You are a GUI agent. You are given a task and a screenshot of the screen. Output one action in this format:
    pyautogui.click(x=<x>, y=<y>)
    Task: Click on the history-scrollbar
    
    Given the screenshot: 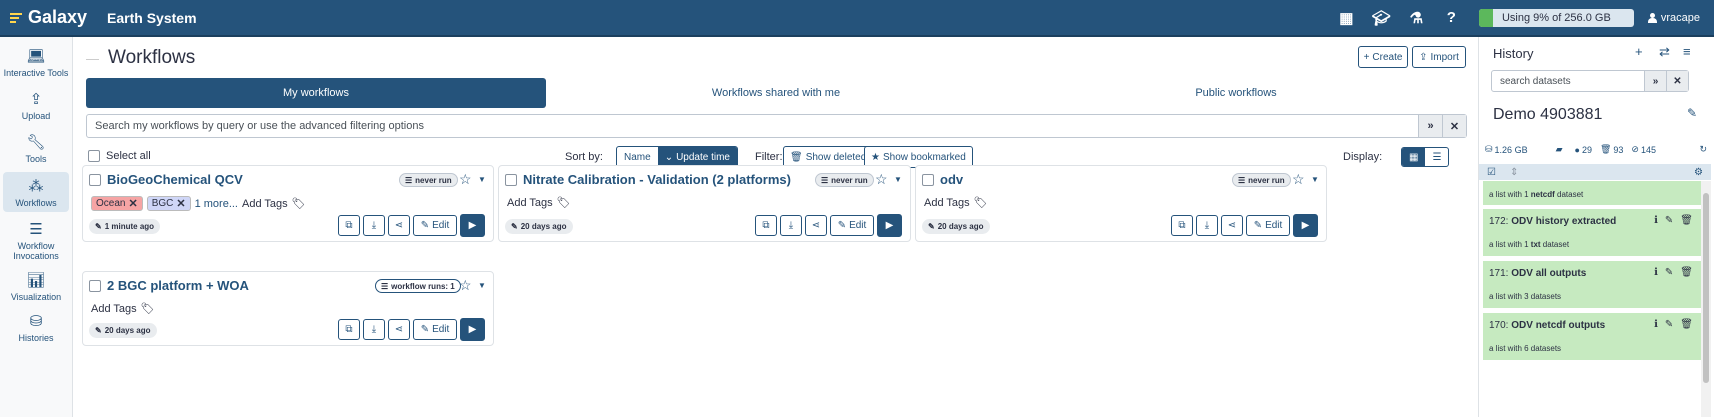 What is the action you would take?
    pyautogui.click(x=1706, y=299)
    